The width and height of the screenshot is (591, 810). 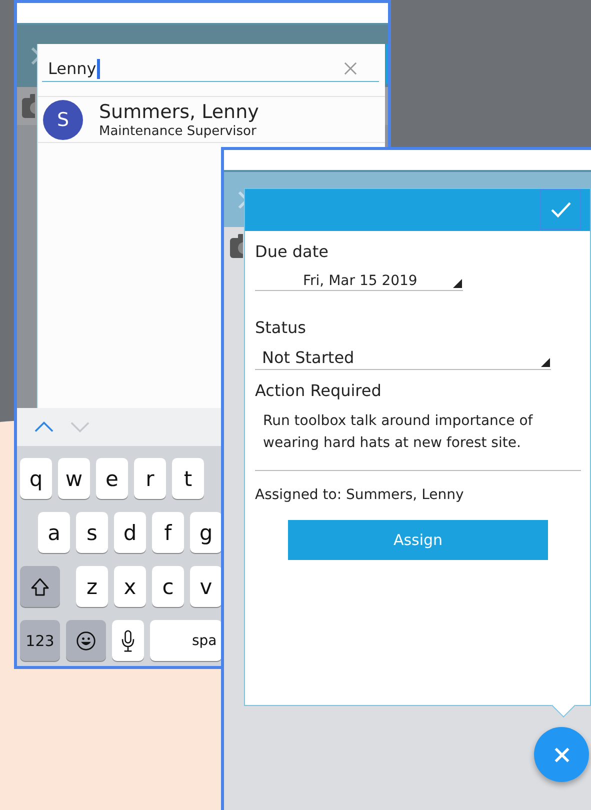 I want to click on keyboard-key: d, so click(x=130, y=532).